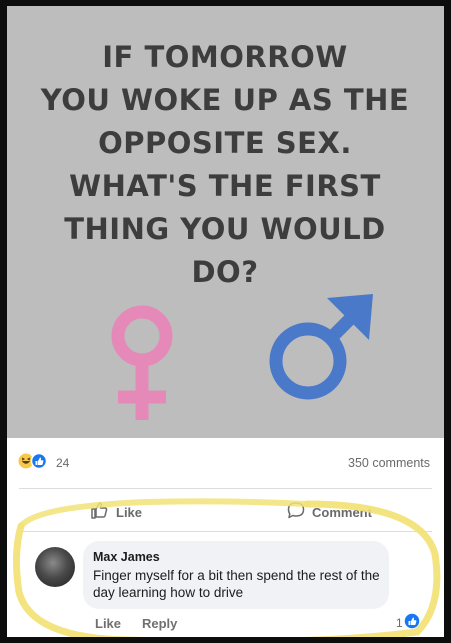 The image size is (451, 643). Describe the element at coordinates (411, 621) in the screenshot. I see `comment-like-reaction-icon` at that location.